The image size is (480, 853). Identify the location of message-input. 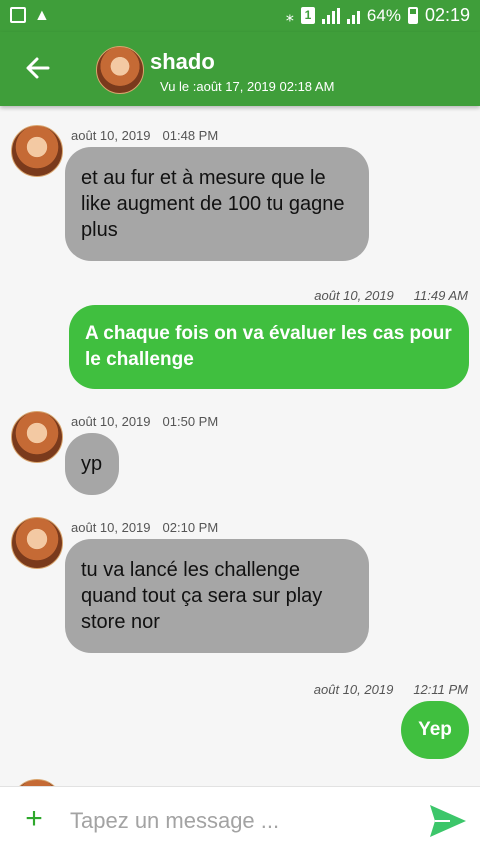
(235, 821).